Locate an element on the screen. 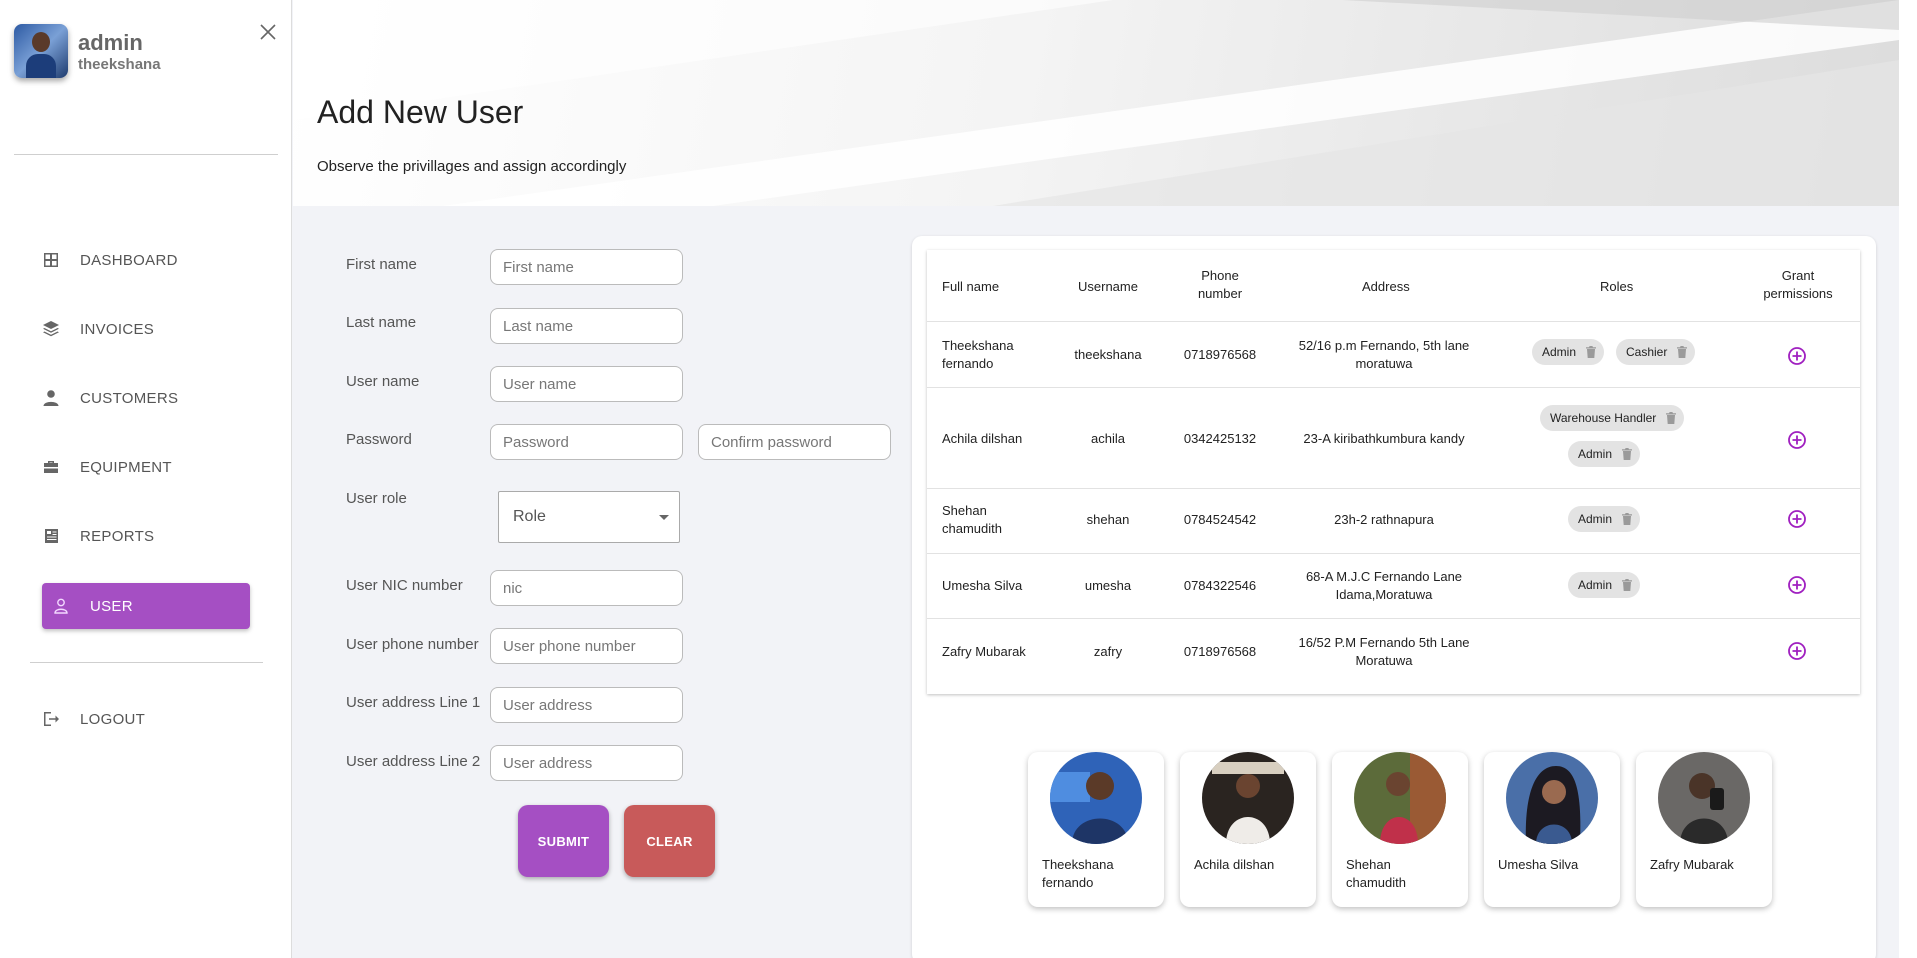 Image resolution: width=1917 pixels, height=958 pixels. cell-line: Shehan is located at coordinates (964, 510).